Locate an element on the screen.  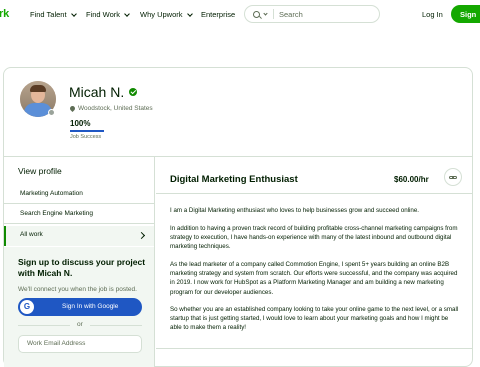
chevron-right-icon is located at coordinates (141, 235).